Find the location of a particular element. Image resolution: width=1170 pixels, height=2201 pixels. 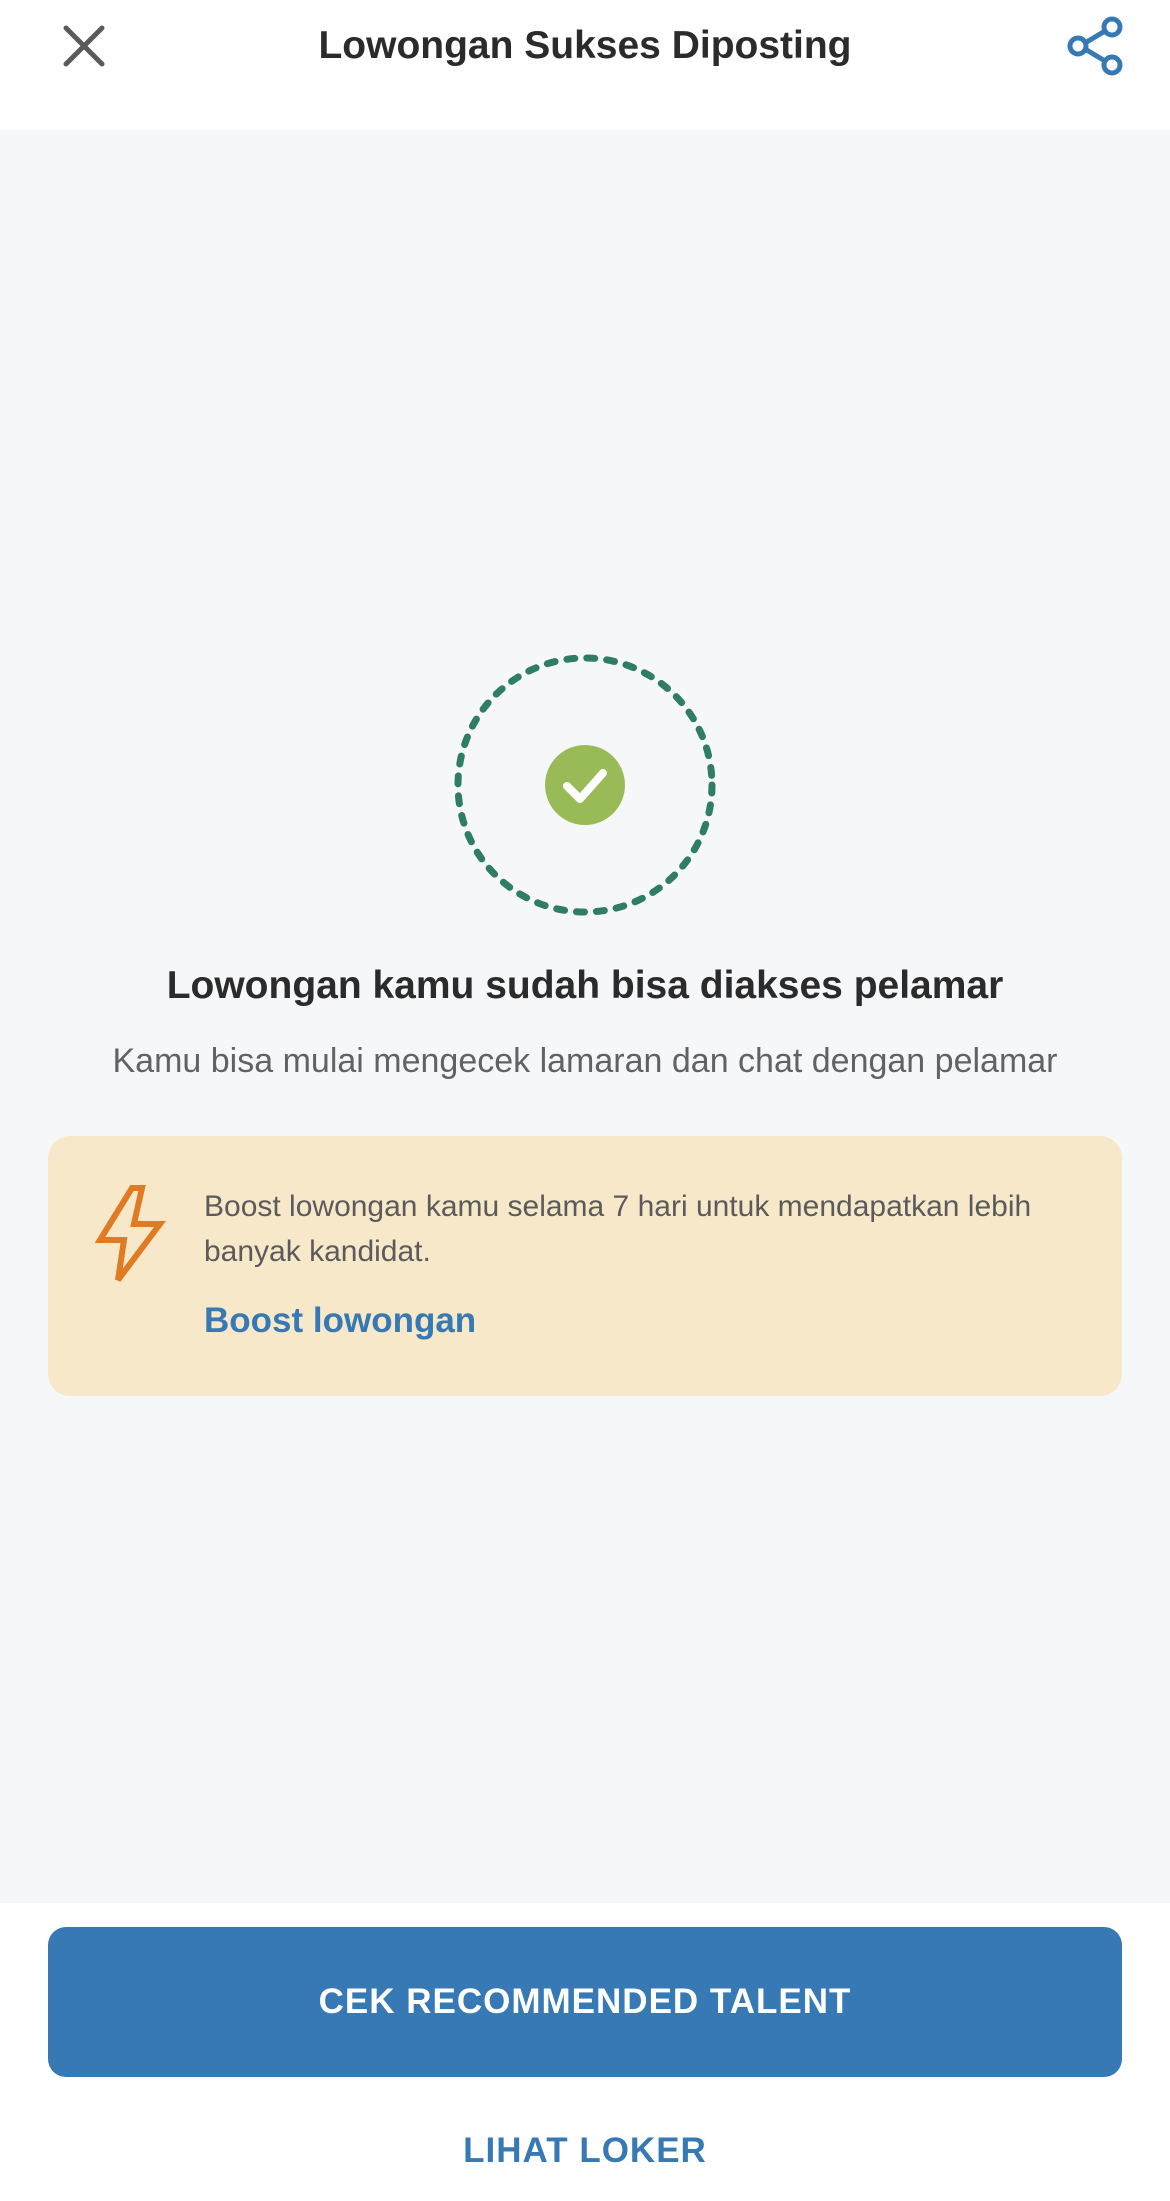

check-icon is located at coordinates (585, 785).